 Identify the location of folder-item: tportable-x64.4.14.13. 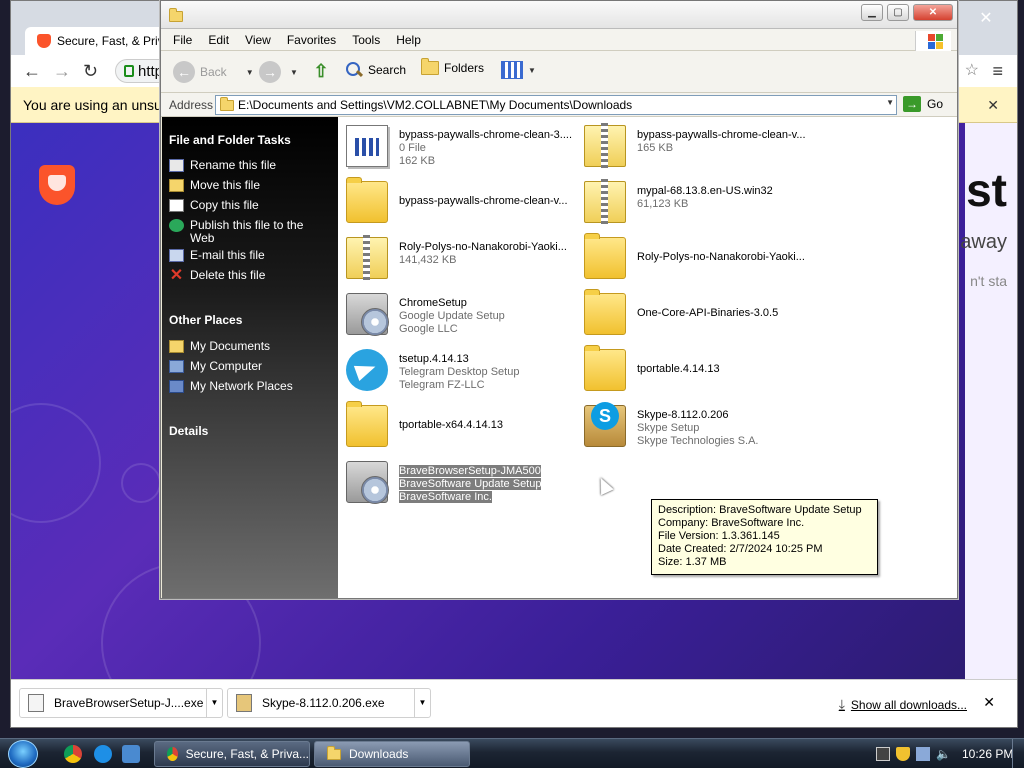
(460, 426).